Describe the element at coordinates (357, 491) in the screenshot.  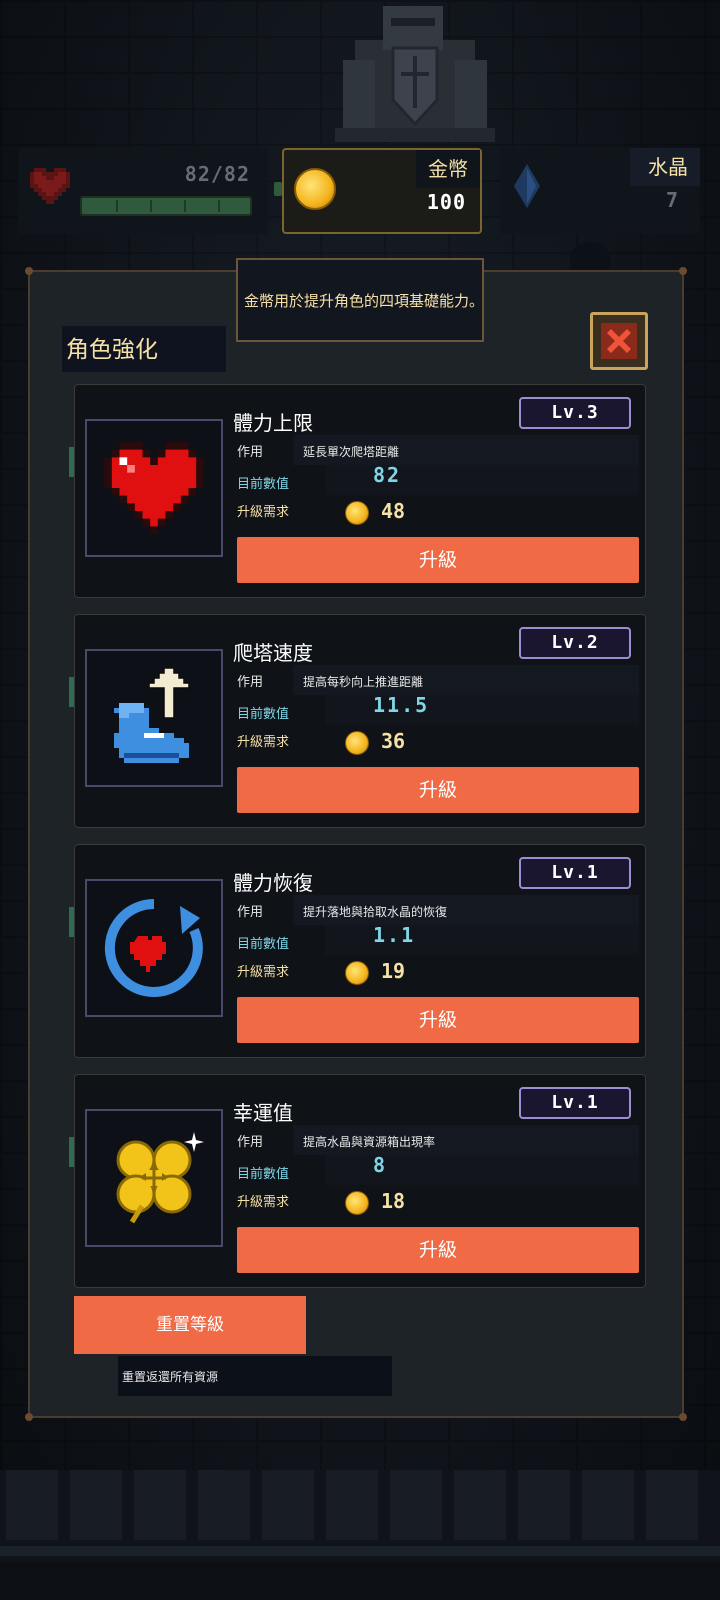
I see `upgrade-card-max-stamina: 體力上限 Lv.3 作用 延長單次爬塔距離 目前數值 82 升級需求 48 升級` at that location.